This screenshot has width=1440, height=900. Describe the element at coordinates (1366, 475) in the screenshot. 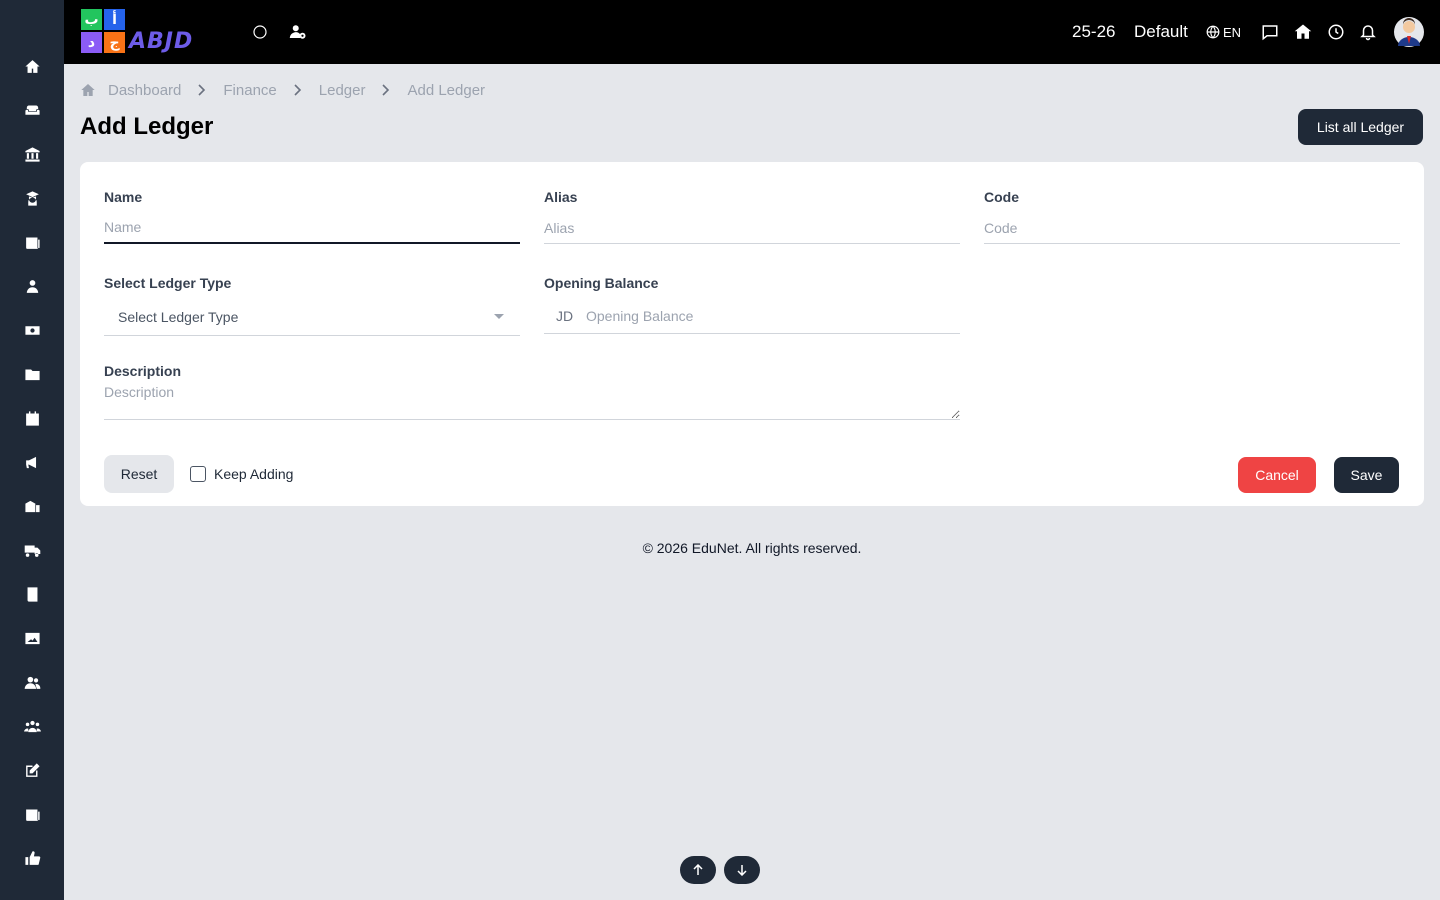

I see `save-button: Save` at that location.